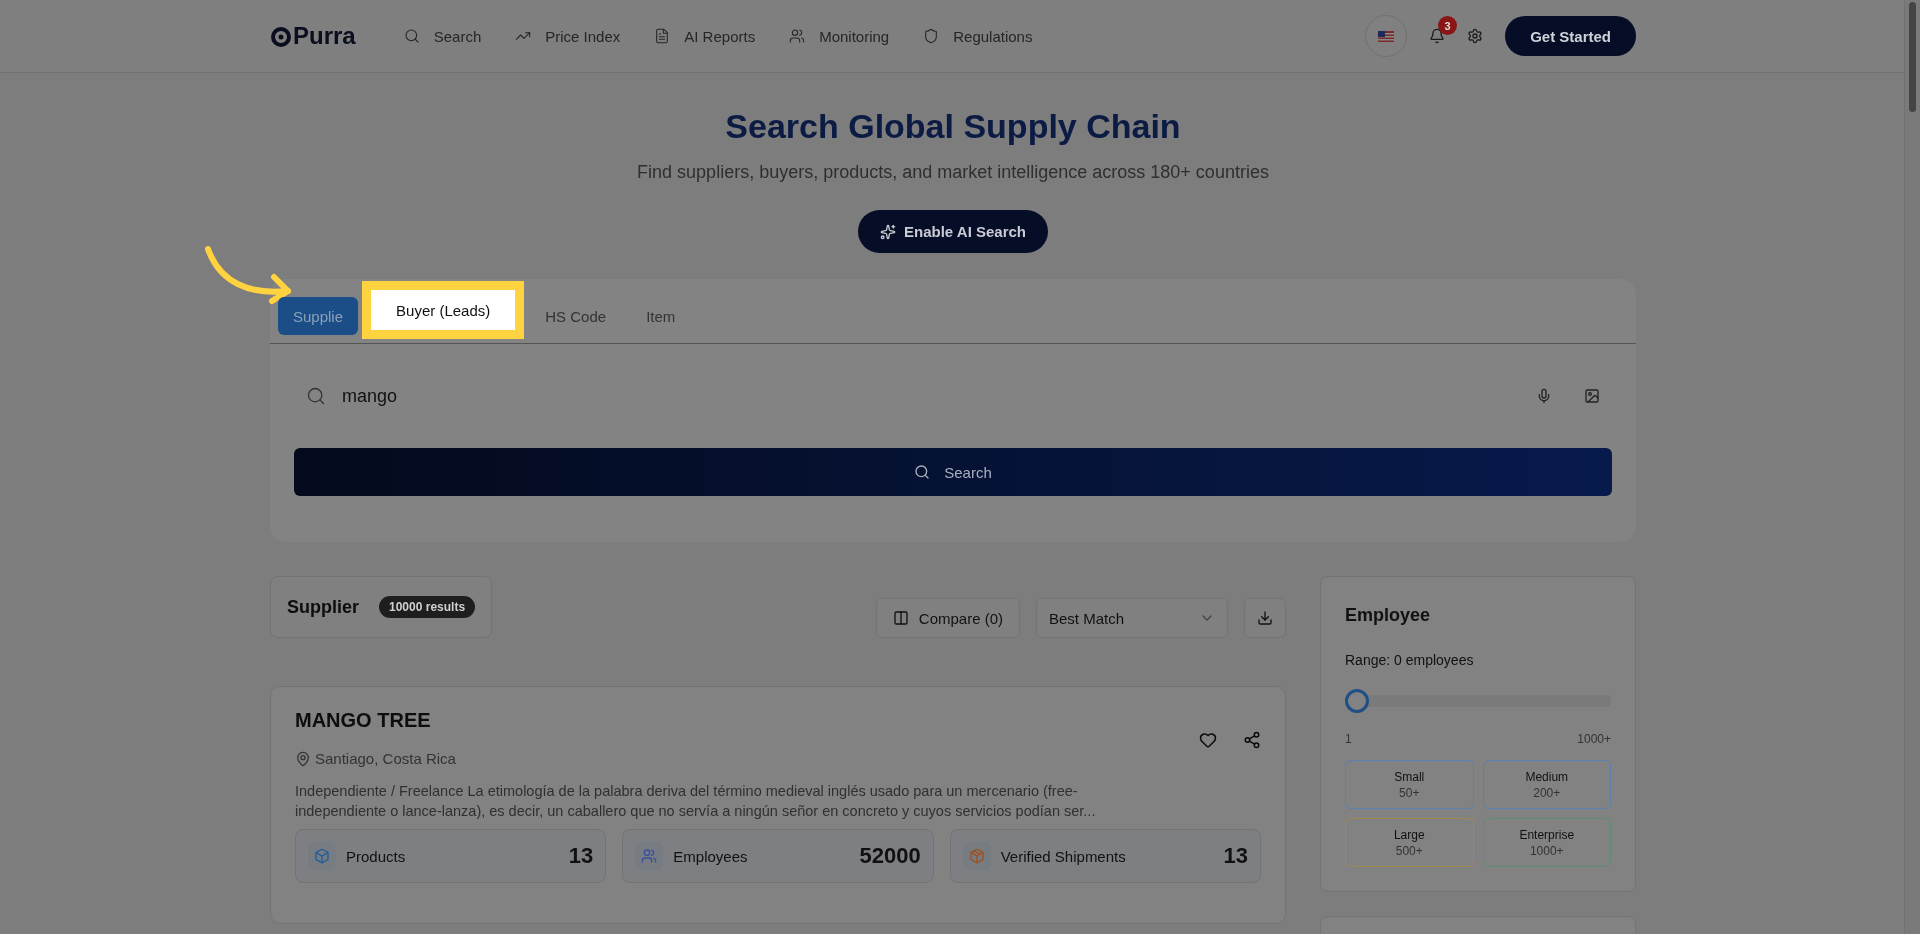 The image size is (1920, 934). What do you see at coordinates (953, 231) in the screenshot?
I see `ai-search-button: Enable AI Search` at bounding box center [953, 231].